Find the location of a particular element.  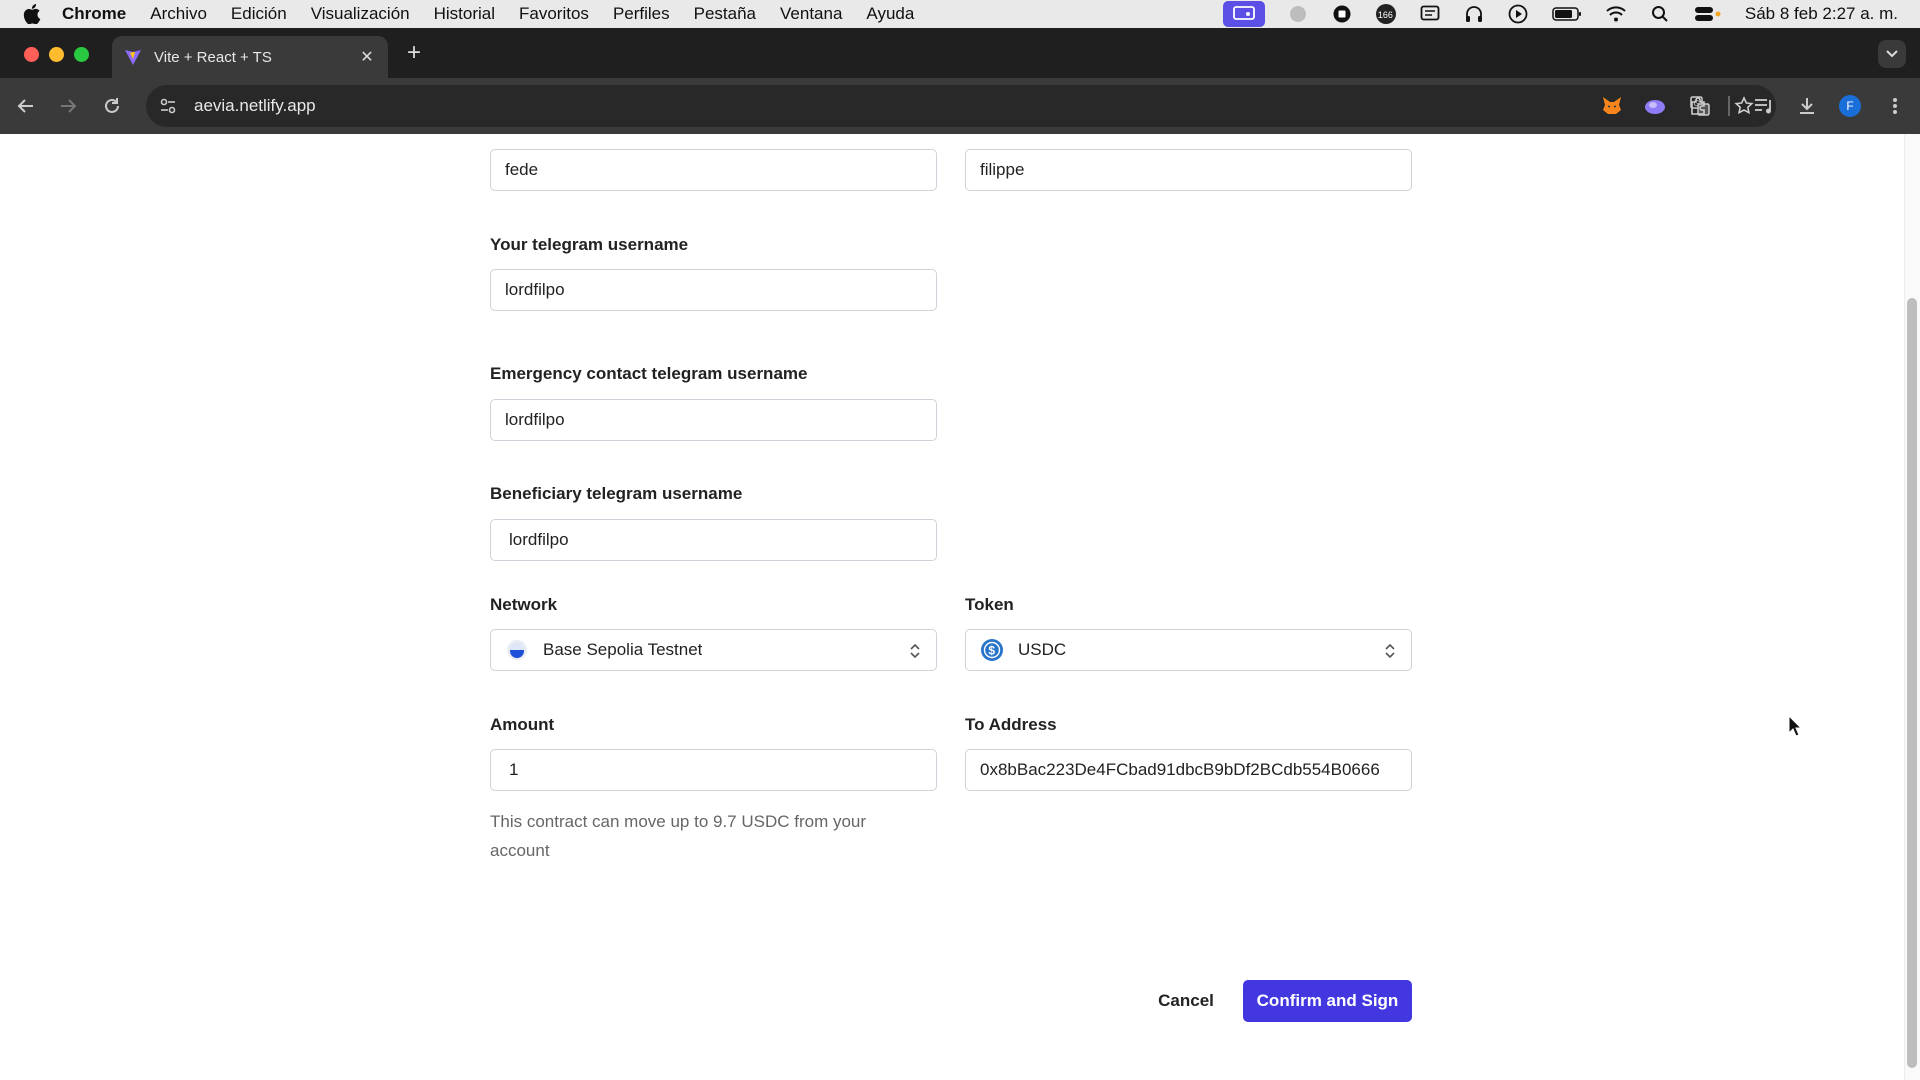

back-button is located at coordinates (26, 106).